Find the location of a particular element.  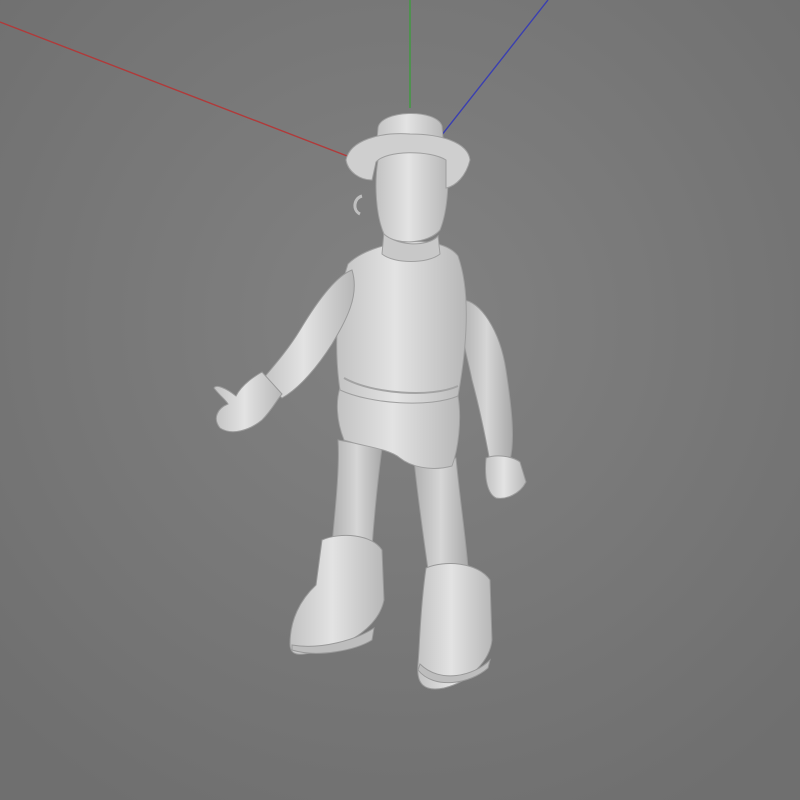

head is located at coordinates (412, 193).